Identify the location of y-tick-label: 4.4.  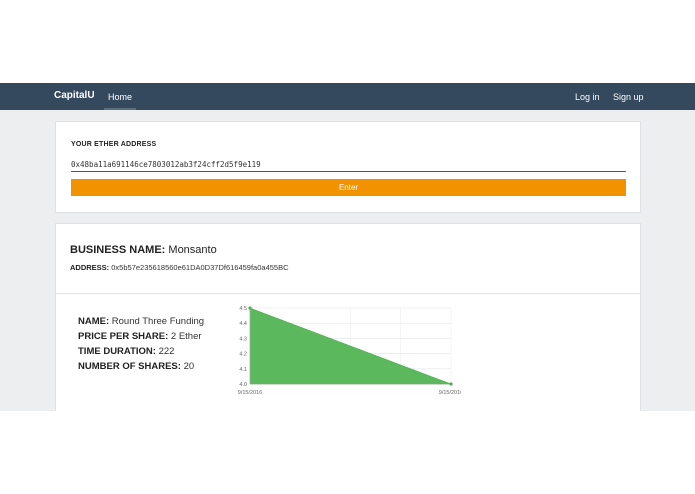
(243, 324).